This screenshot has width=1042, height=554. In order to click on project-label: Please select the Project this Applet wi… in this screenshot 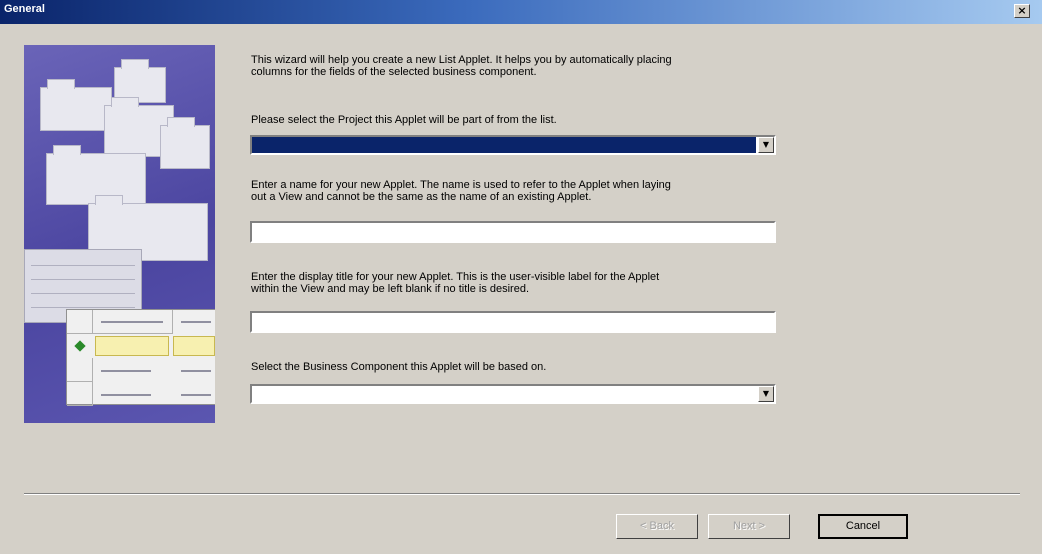, I will do `click(404, 120)`.